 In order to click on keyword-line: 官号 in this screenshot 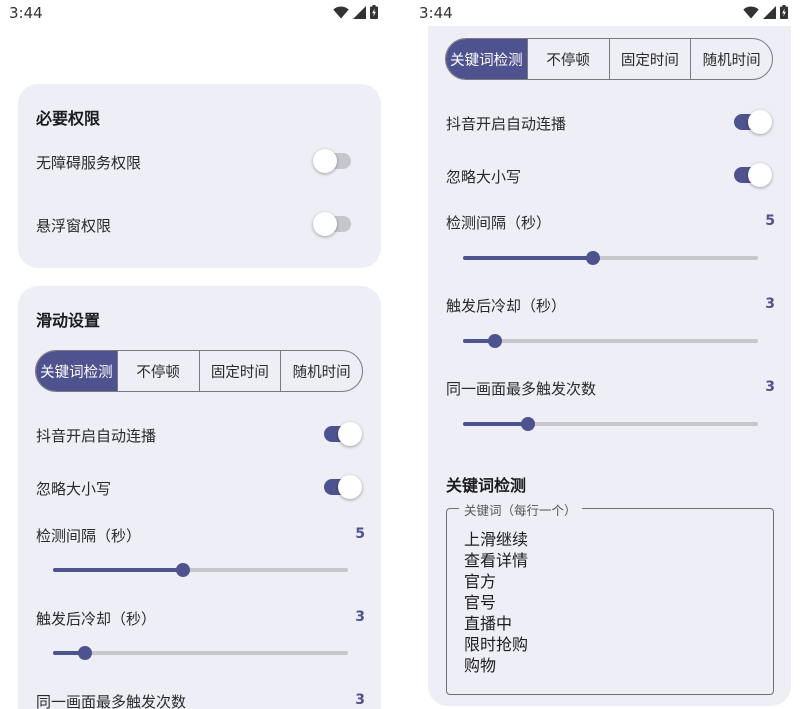, I will do `click(480, 602)`.